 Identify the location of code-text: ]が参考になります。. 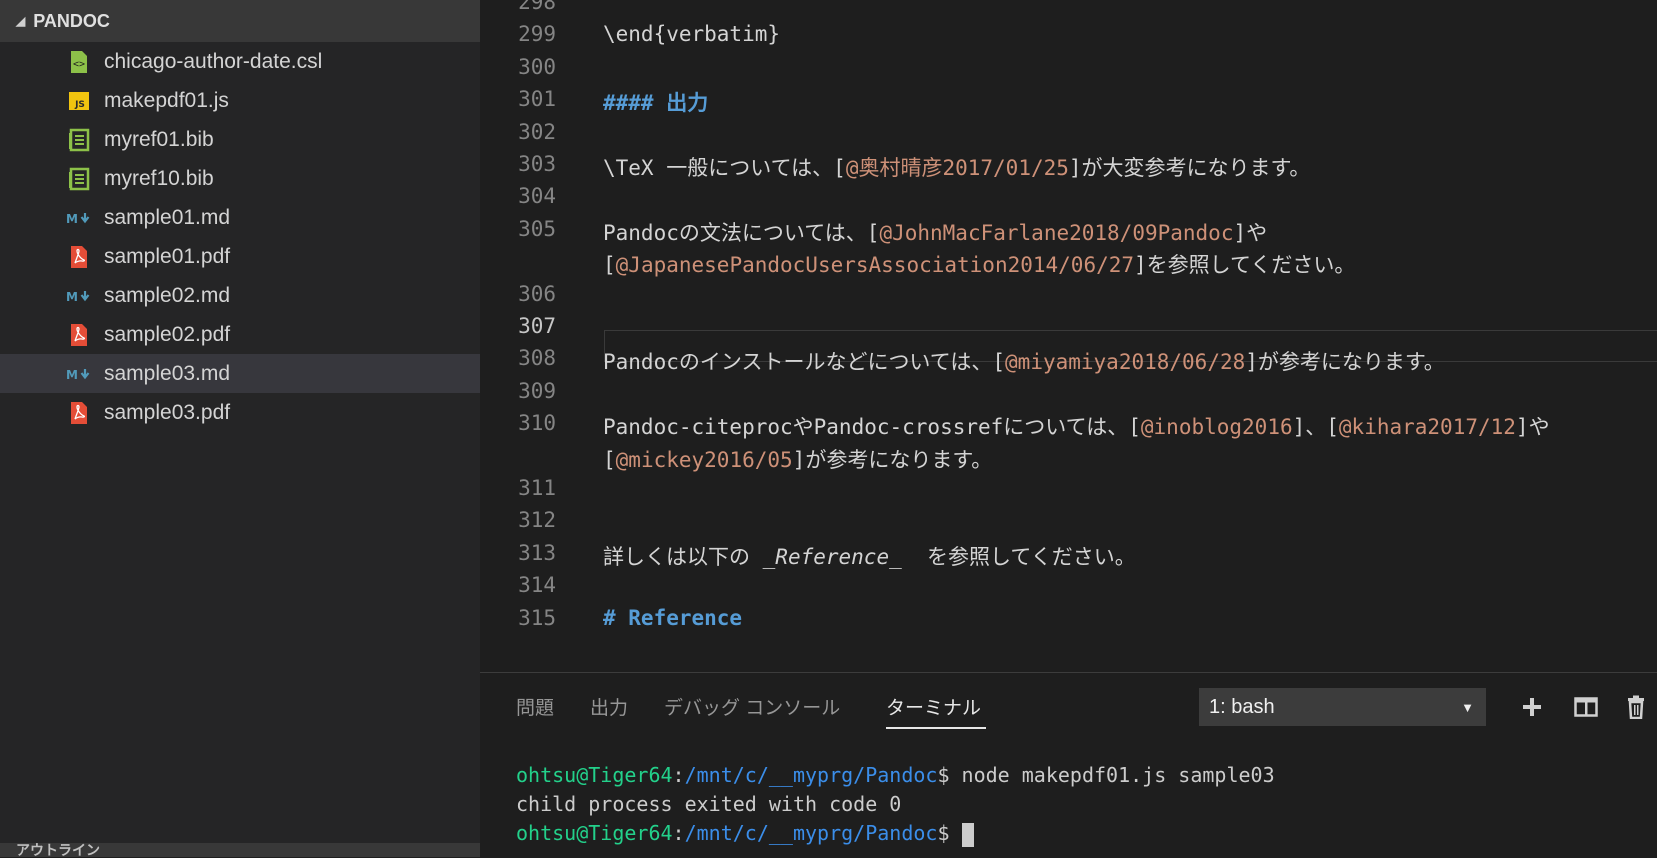
(1345, 362).